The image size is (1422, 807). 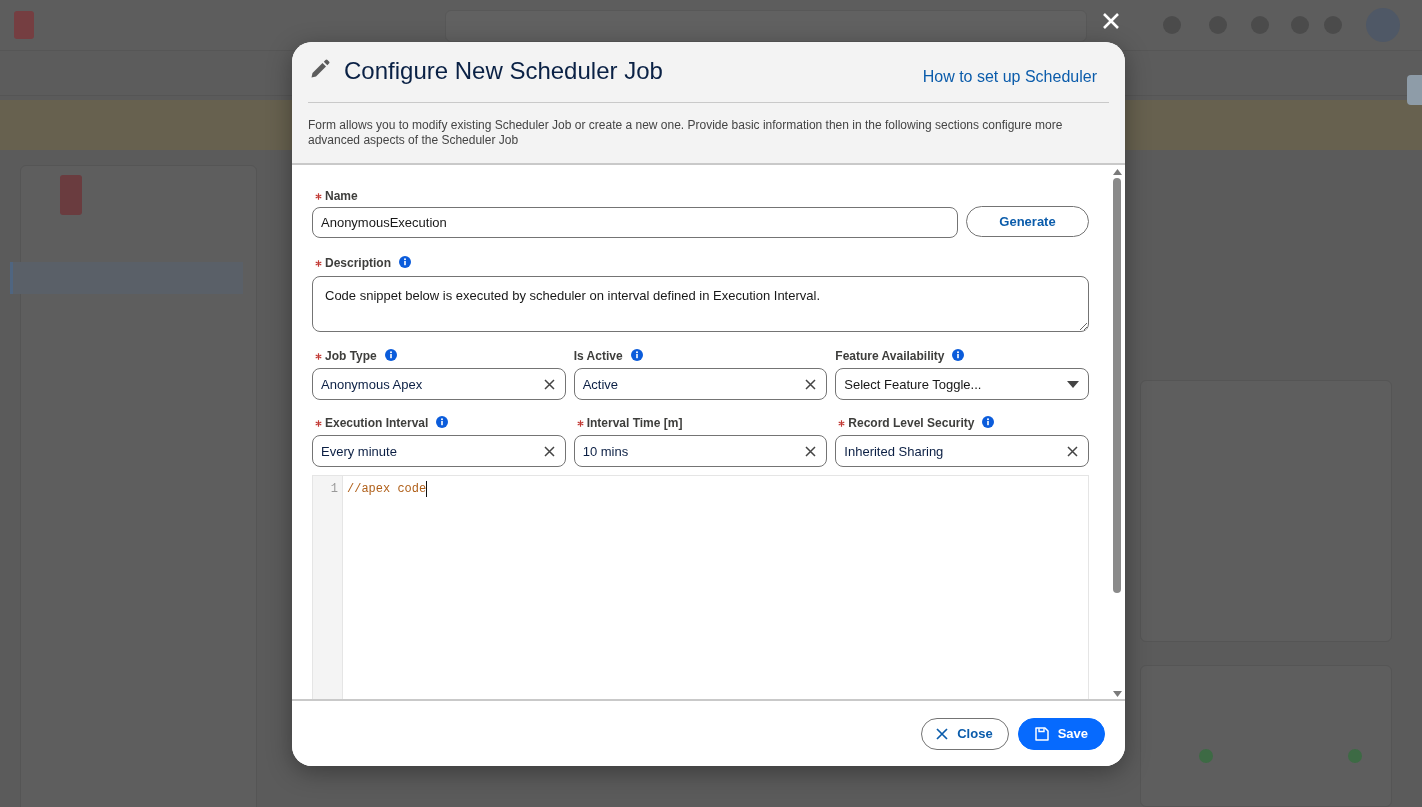 I want to click on generate-button: Generate, so click(x=1027, y=221).